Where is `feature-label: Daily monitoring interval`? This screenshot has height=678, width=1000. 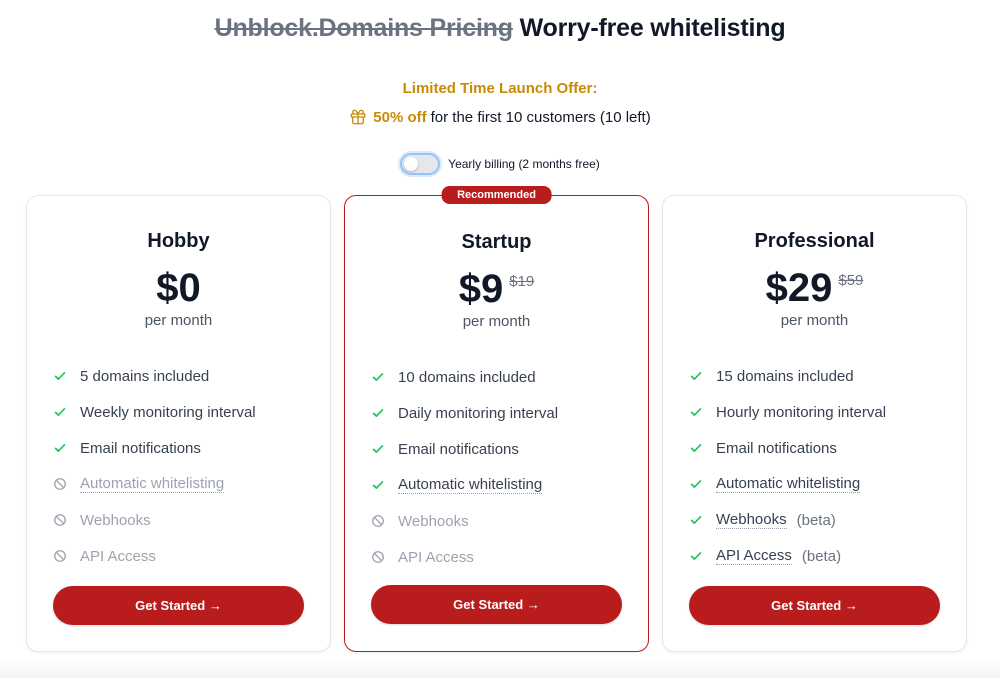
feature-label: Daily monitoring interval is located at coordinates (478, 413).